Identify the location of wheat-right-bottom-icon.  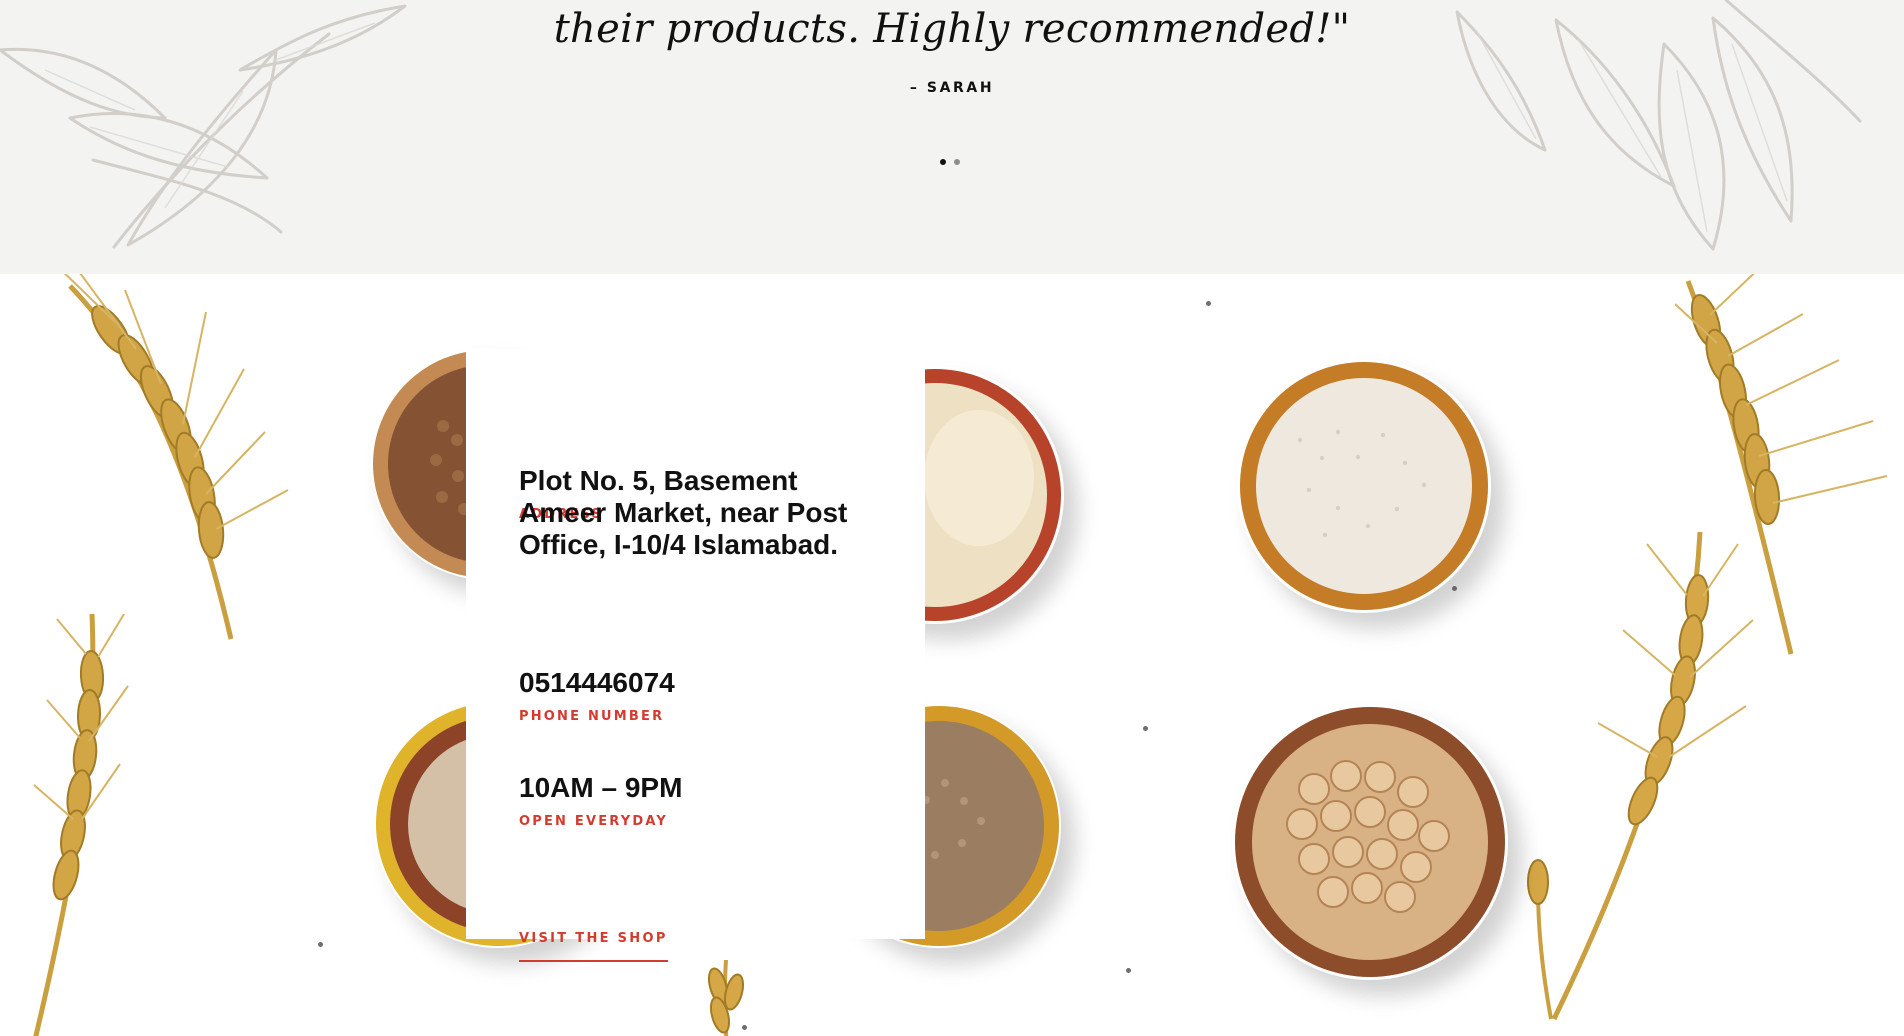
(1640, 776).